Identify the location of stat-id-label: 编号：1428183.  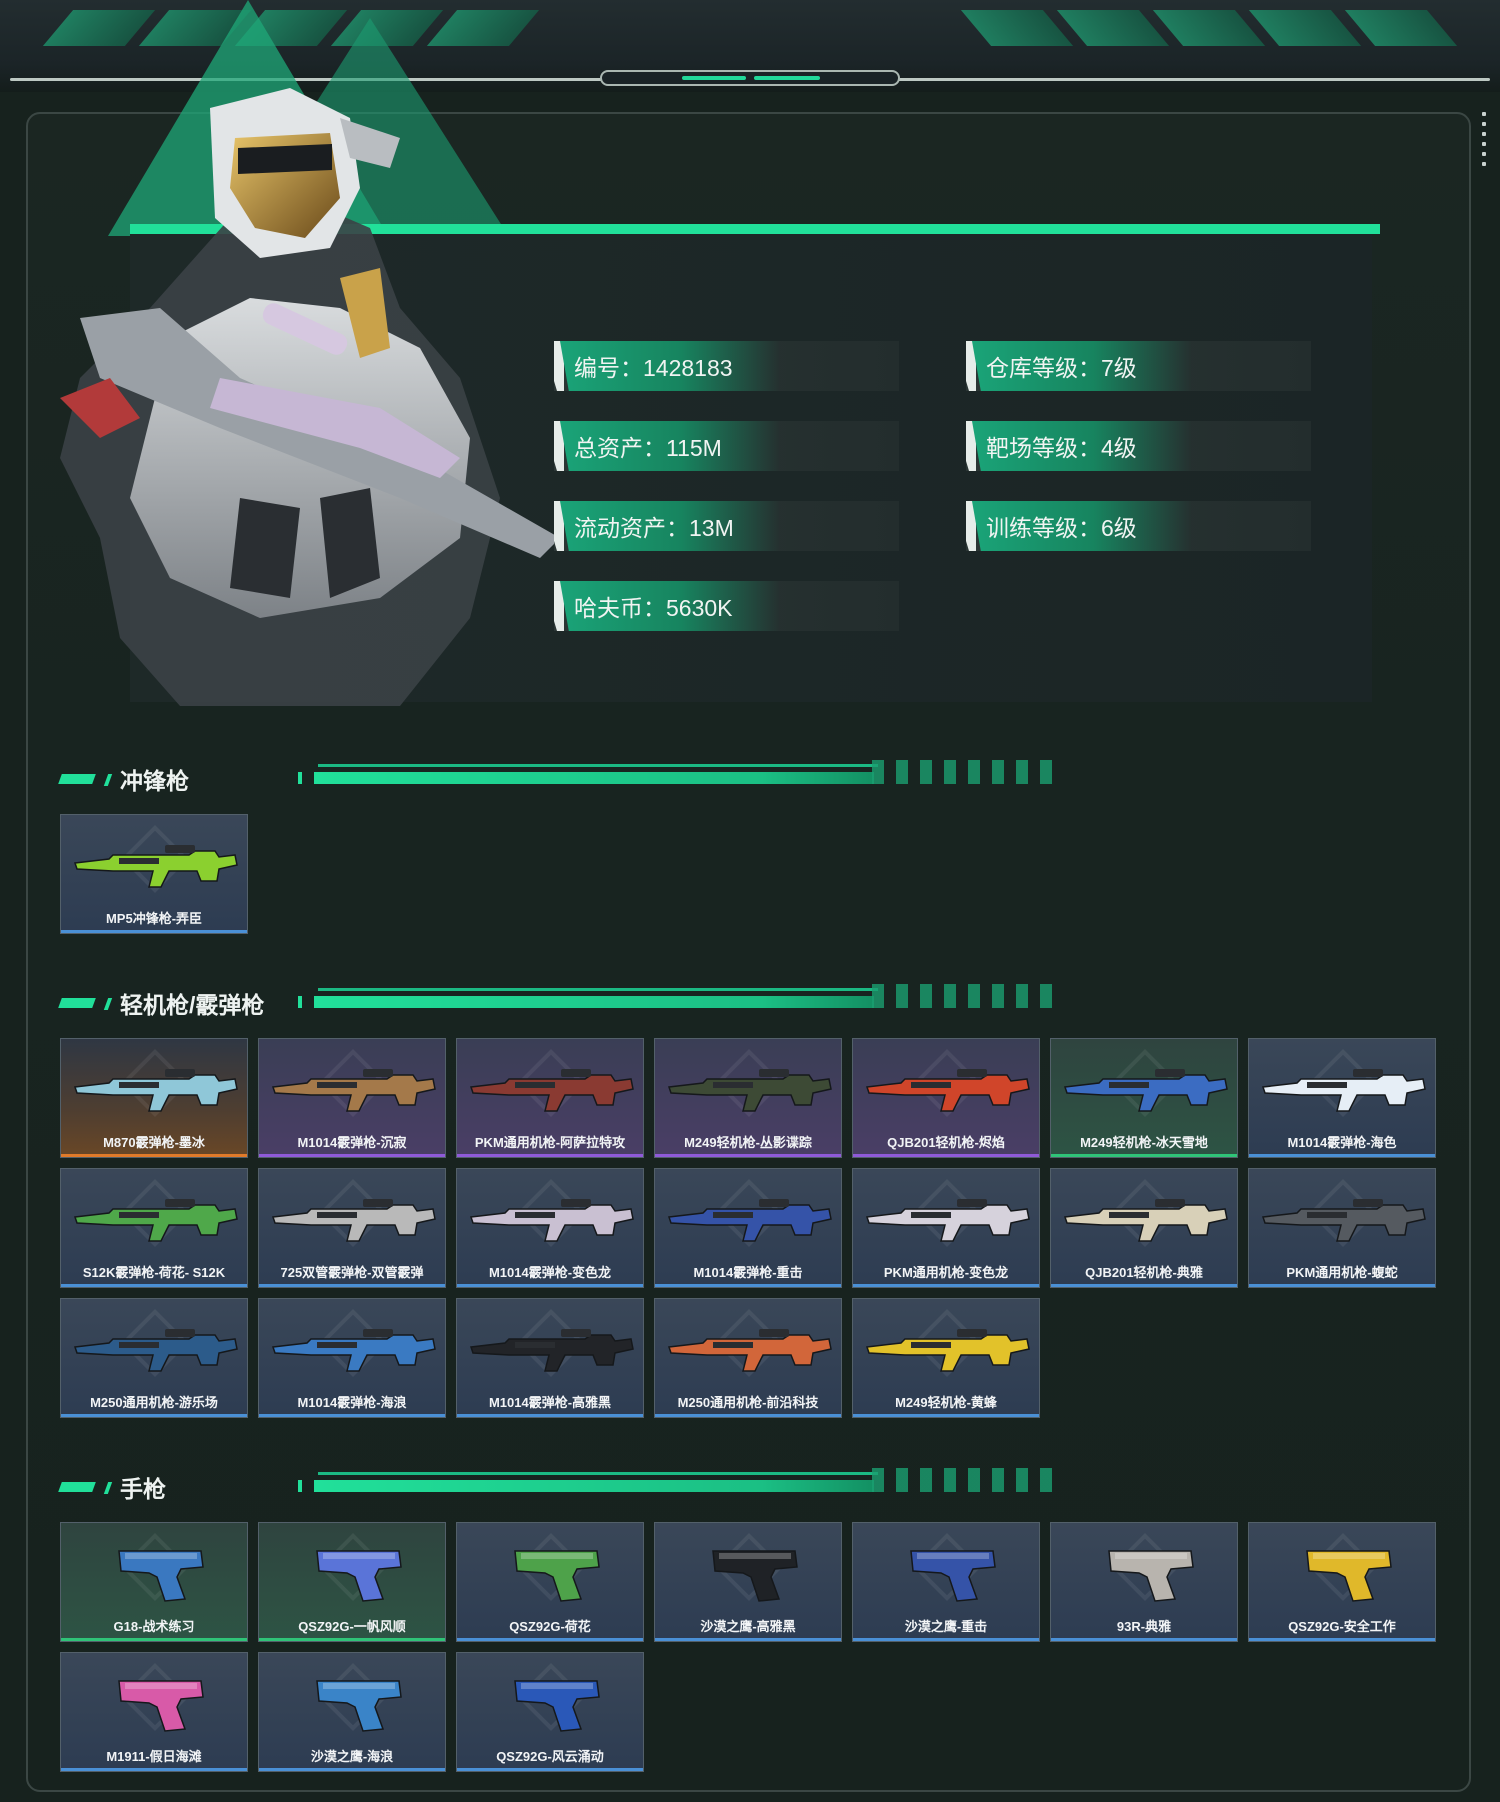
(670, 366).